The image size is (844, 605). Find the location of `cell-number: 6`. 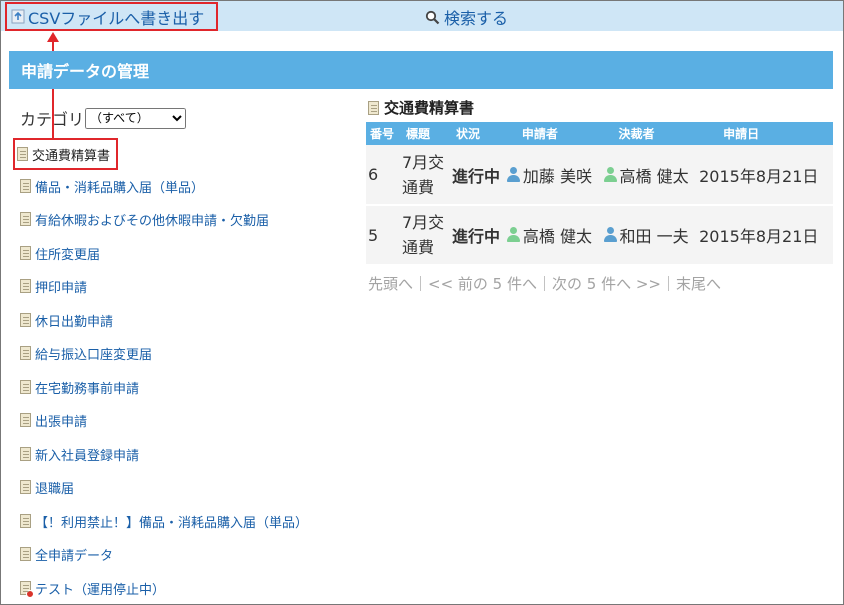

cell-number: 6 is located at coordinates (384, 175).